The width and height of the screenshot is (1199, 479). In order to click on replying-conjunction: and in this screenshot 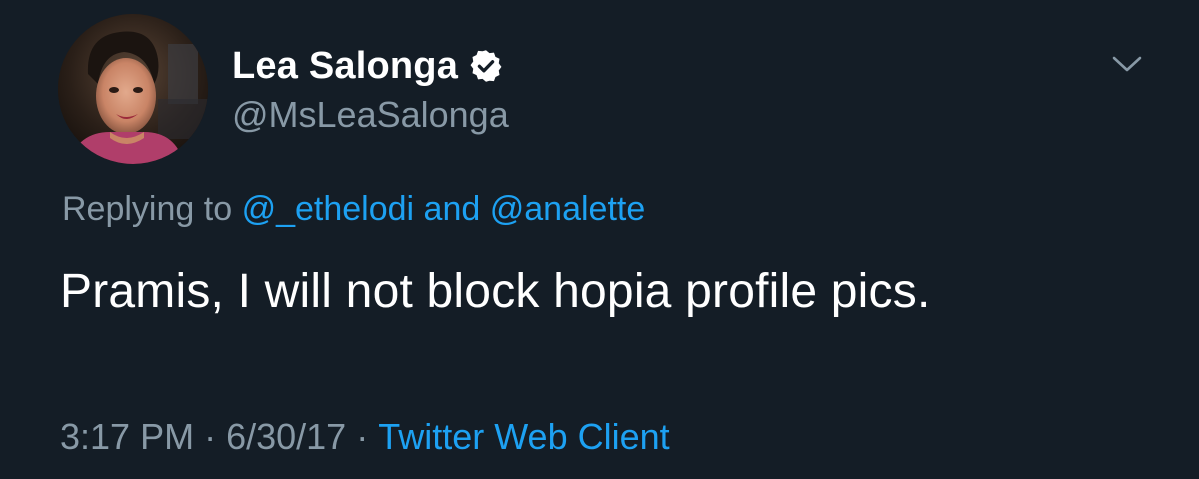, I will do `click(452, 209)`.